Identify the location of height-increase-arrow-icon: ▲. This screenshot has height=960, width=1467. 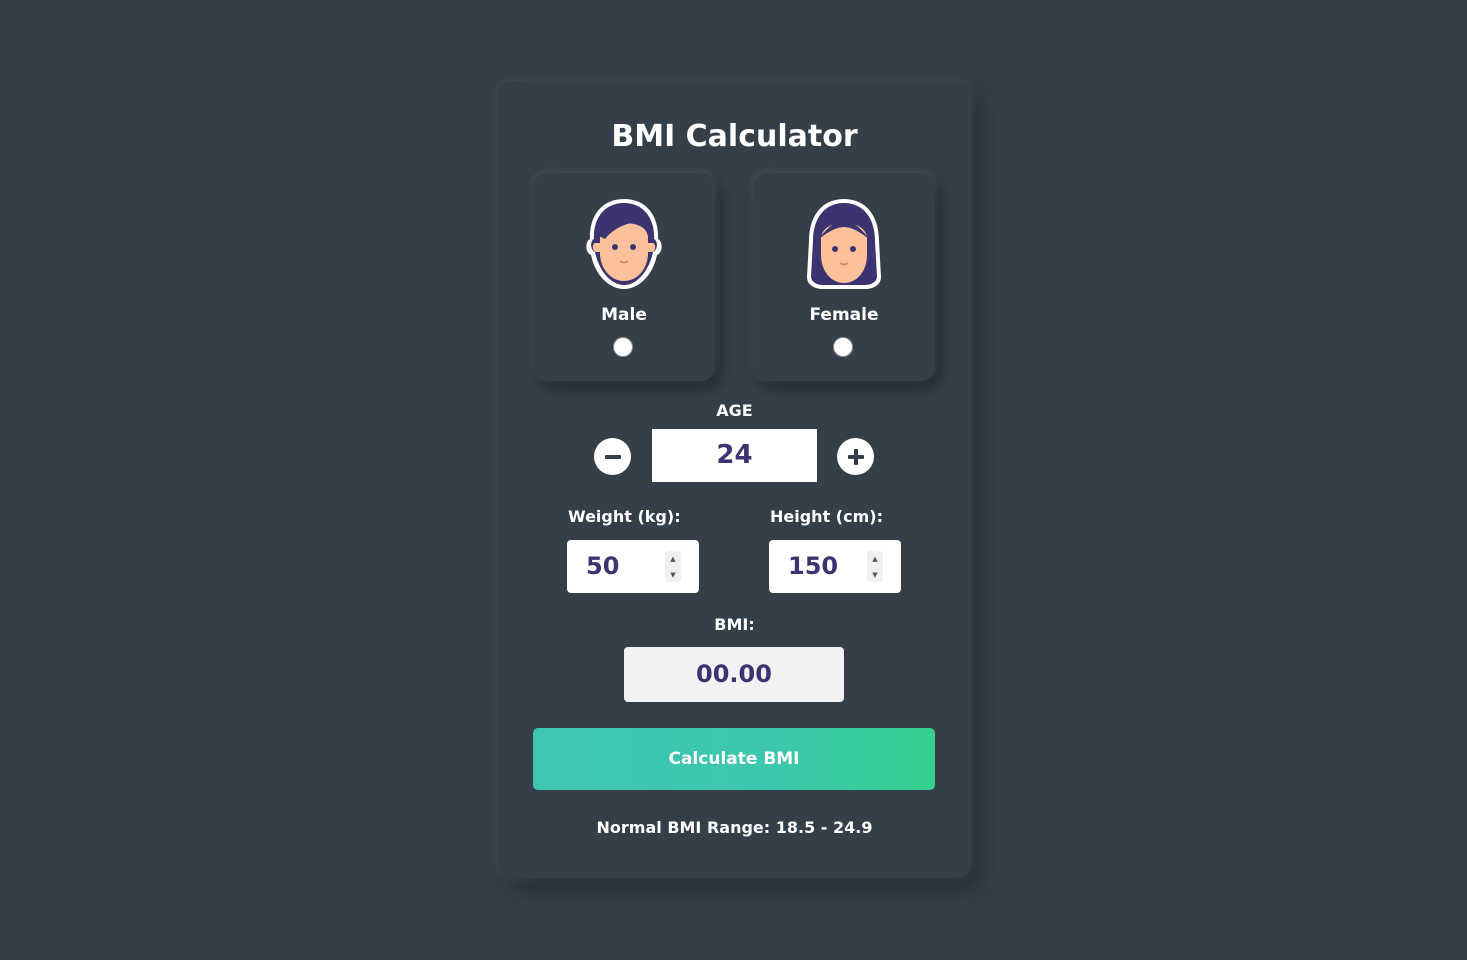
(875, 558).